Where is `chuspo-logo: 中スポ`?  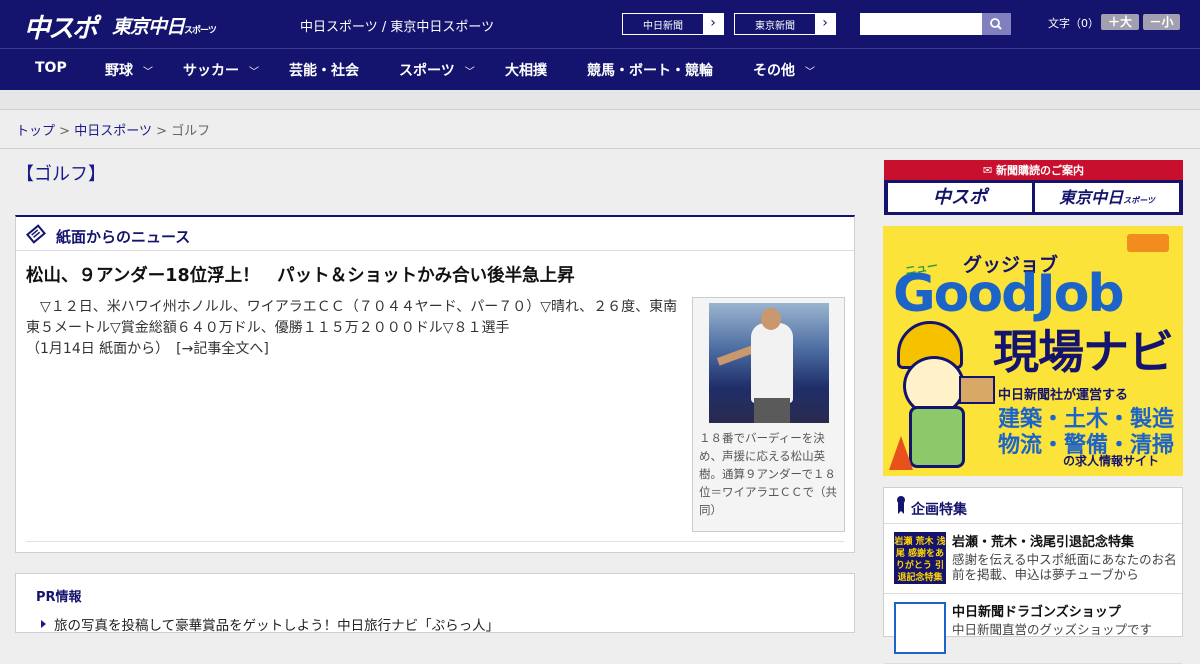
chuspo-logo: 中スポ is located at coordinates (61, 26).